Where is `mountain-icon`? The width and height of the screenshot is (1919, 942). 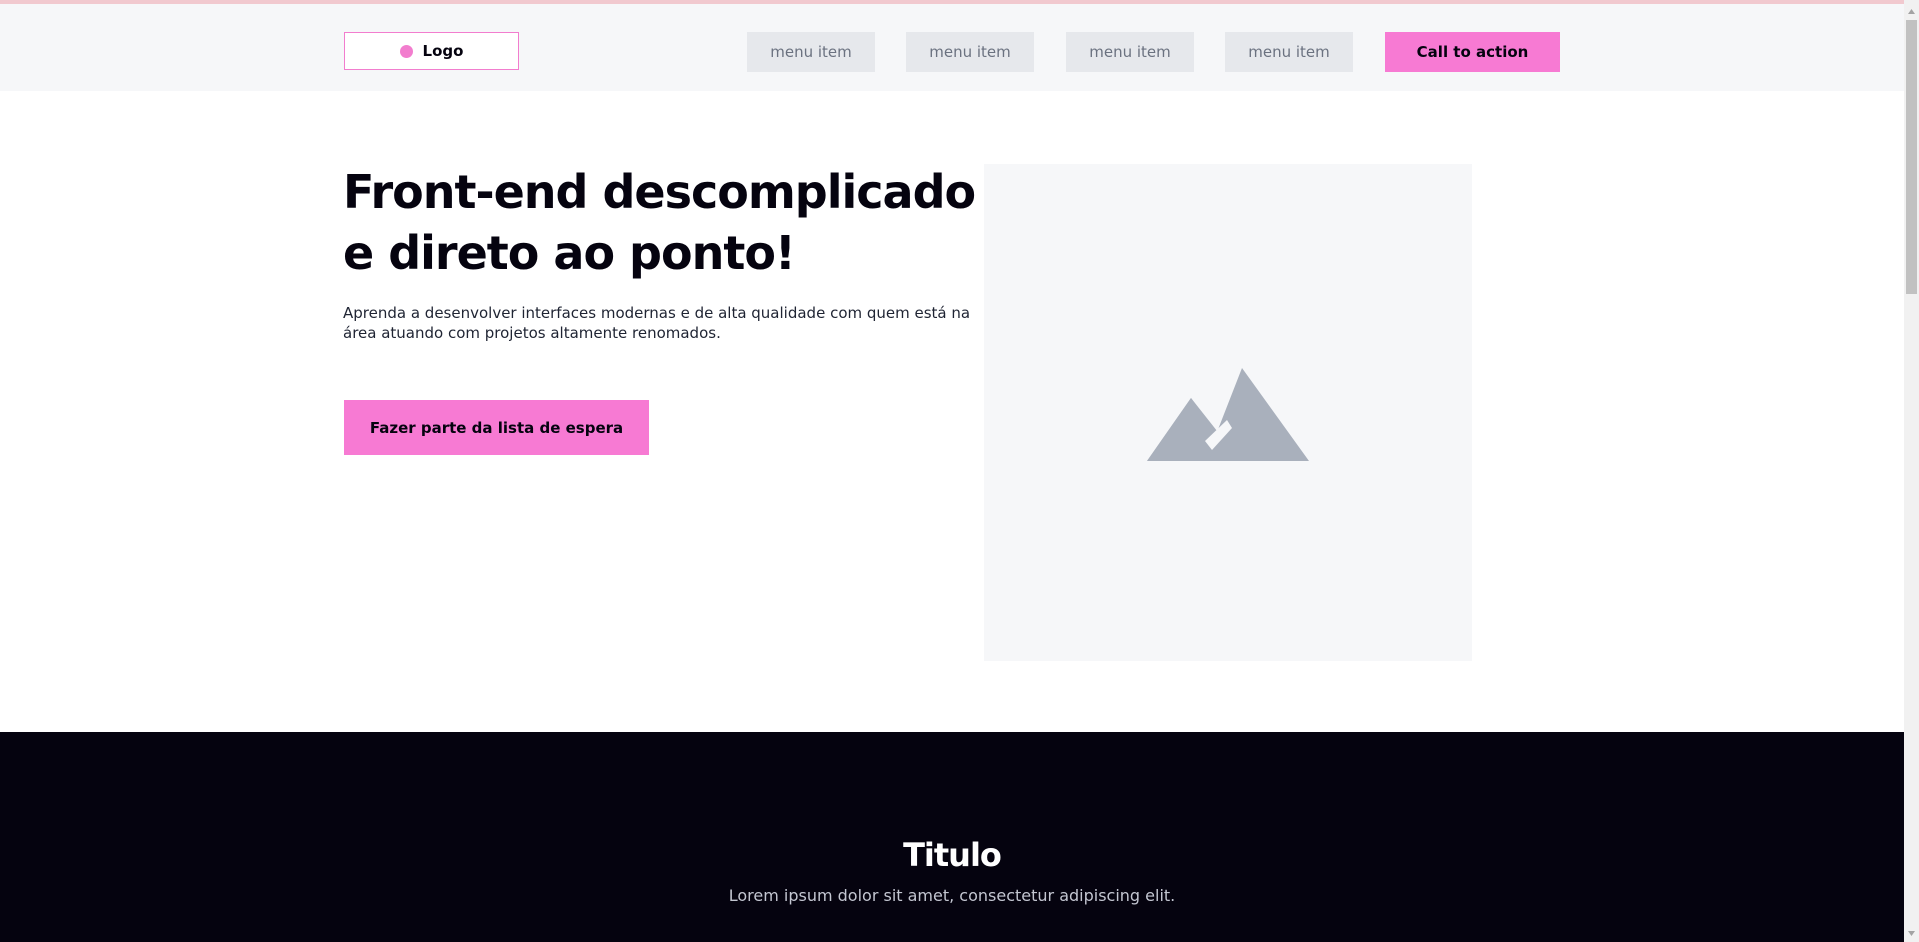 mountain-icon is located at coordinates (1228, 414).